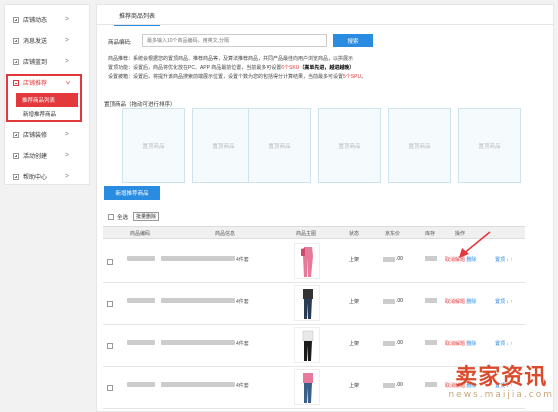 This screenshot has height=412, width=558. I want to click on sidebar-item-store-signin: 店铺蓝到 >, so click(47, 61).